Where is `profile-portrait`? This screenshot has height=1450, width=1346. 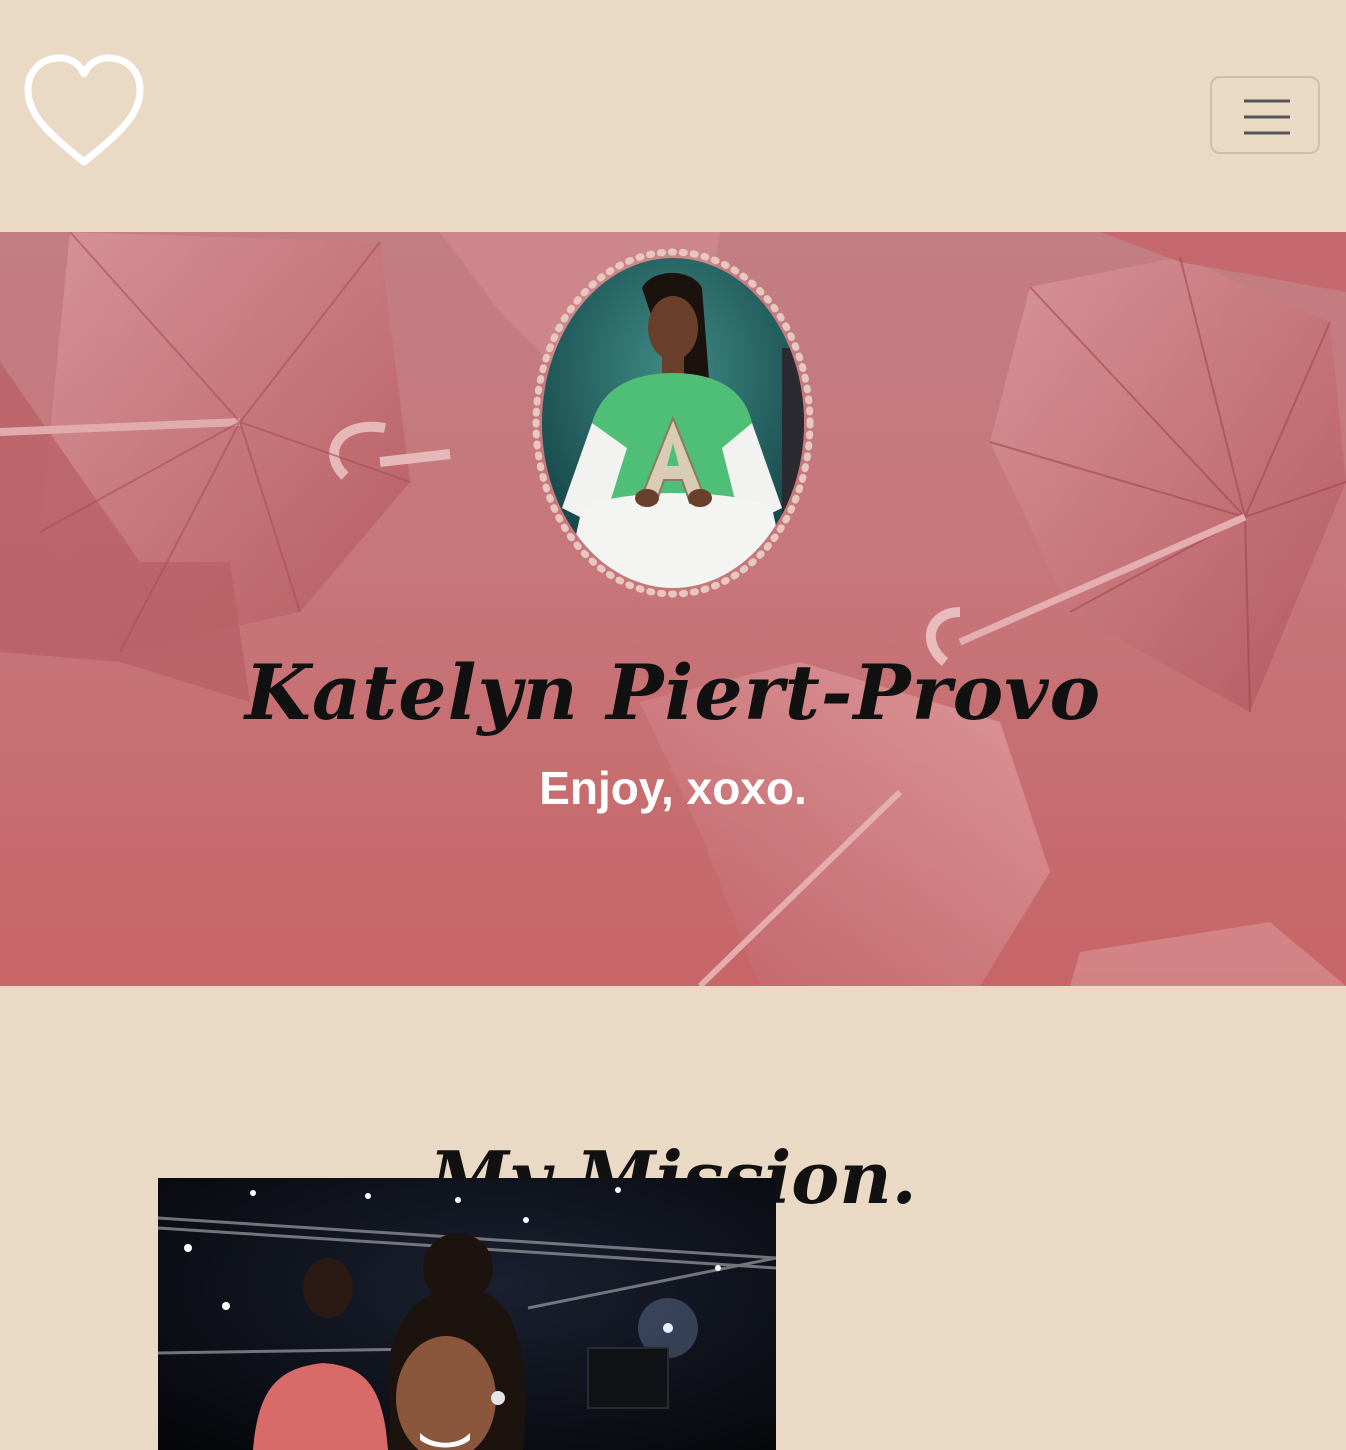
profile-portrait is located at coordinates (673, 423).